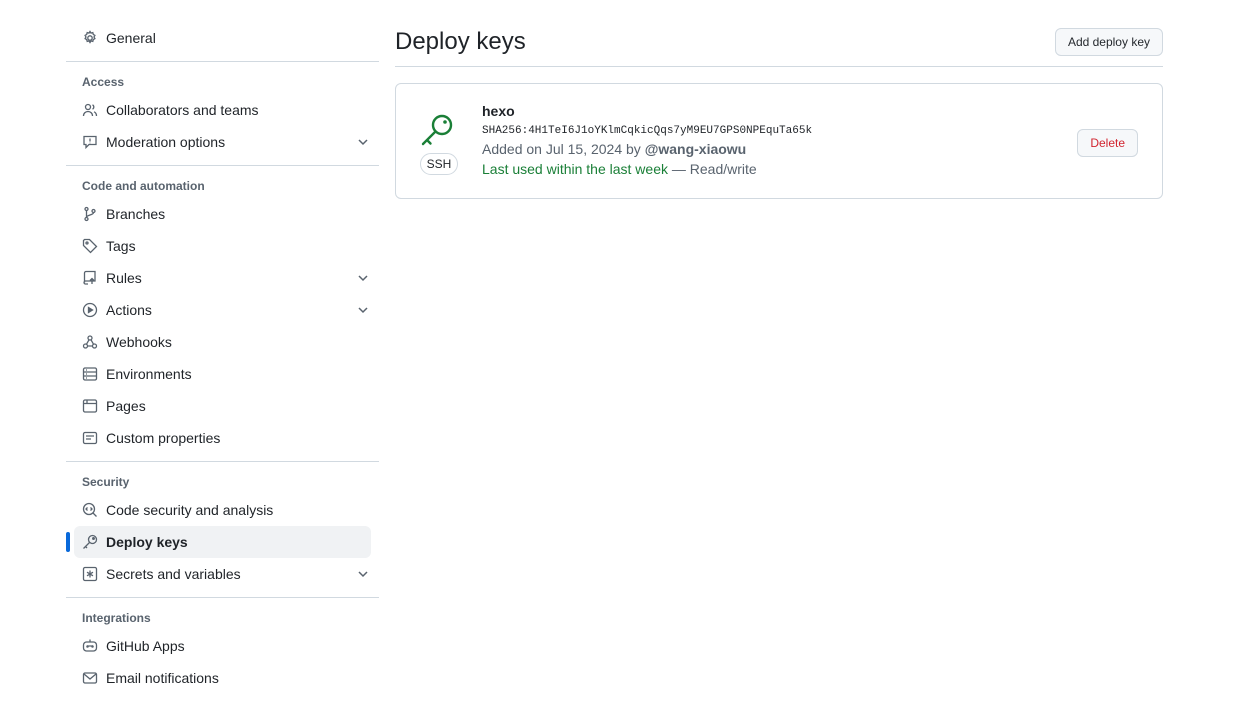 This screenshot has height=725, width=1254. I want to click on key-last-used: Last used within the last week, so click(575, 169).